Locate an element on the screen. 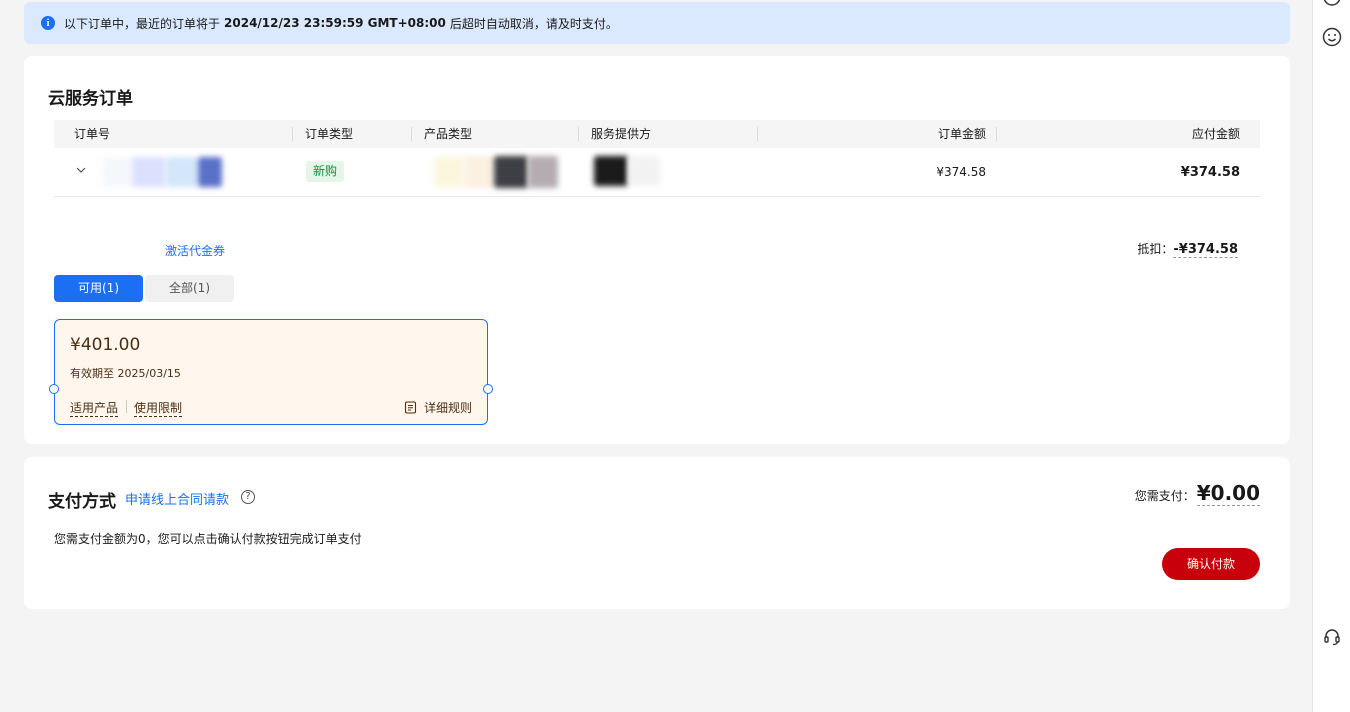  detailed-rules-label: 详细规则 is located at coordinates (447, 408).